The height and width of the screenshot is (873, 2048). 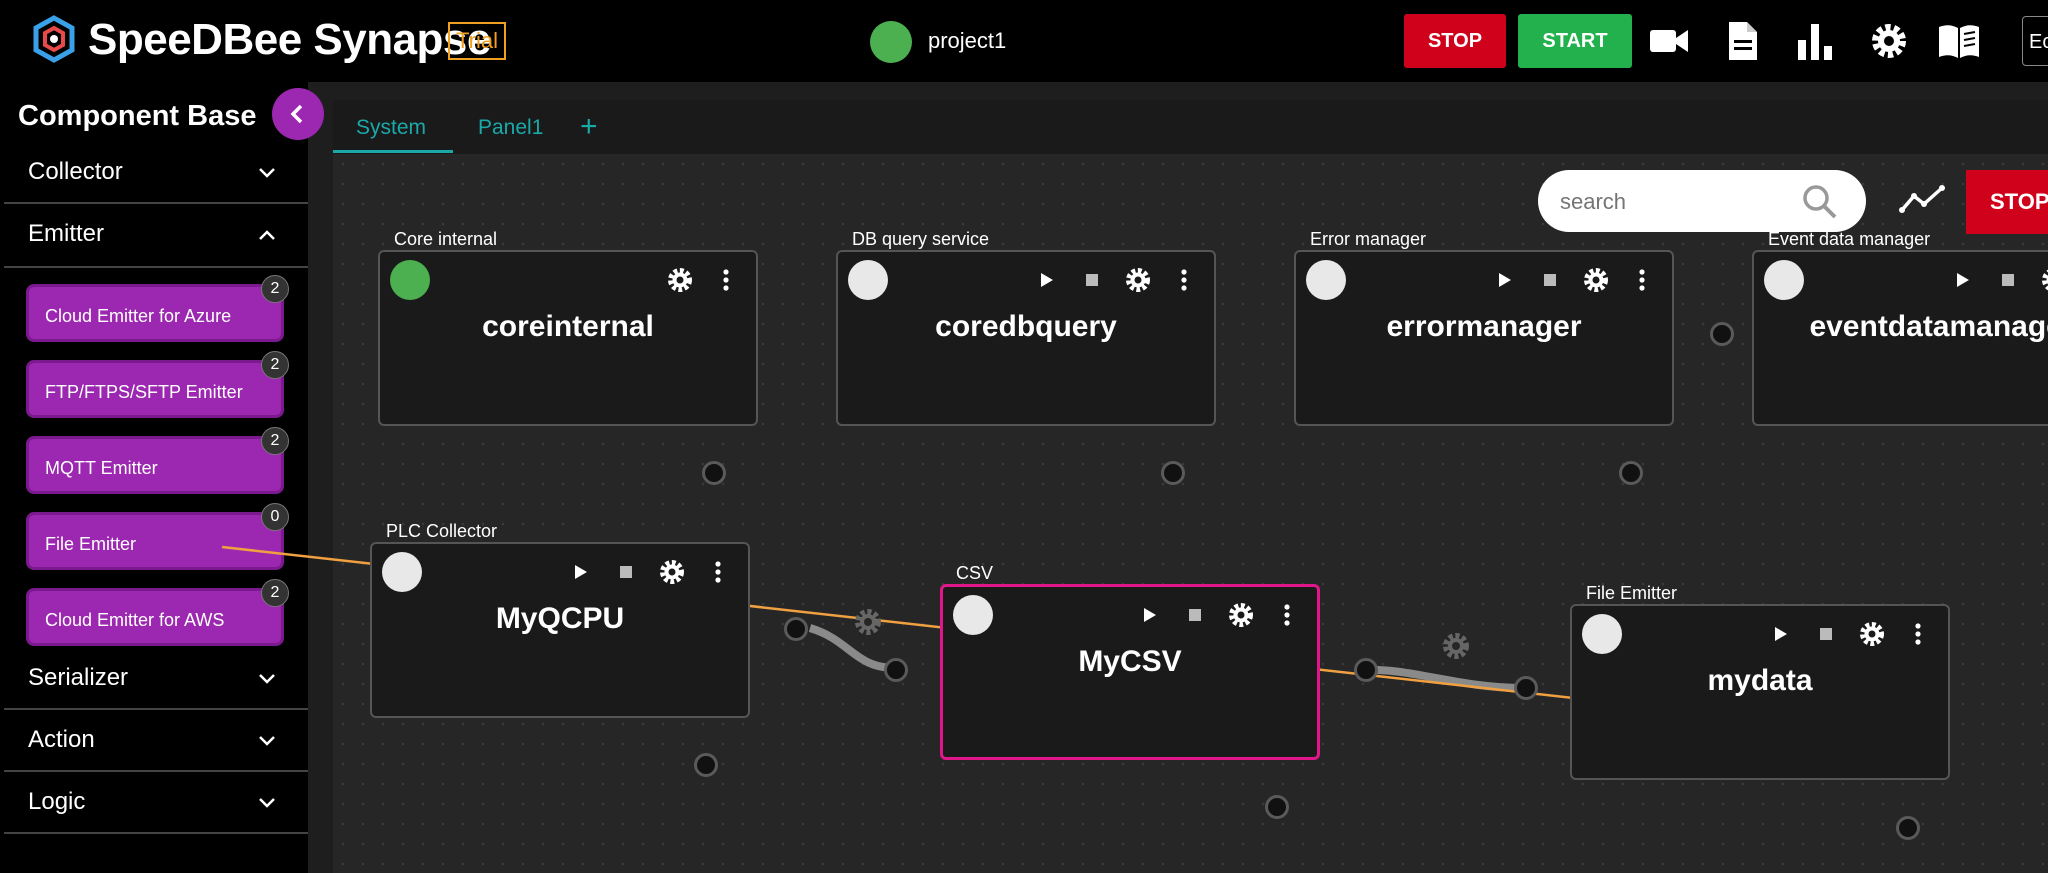 I want to click on node-coreinternal: coreinternal, so click(x=568, y=338).